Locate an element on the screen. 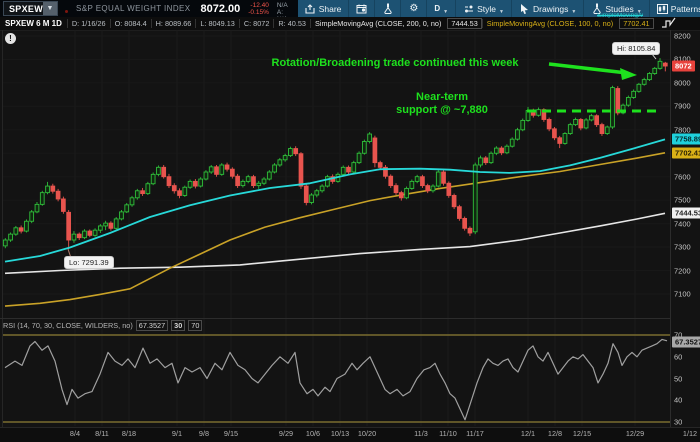 Image resolution: width=700 pixels, height=442 pixels. x-axis-label: 8/4 is located at coordinates (75, 433).